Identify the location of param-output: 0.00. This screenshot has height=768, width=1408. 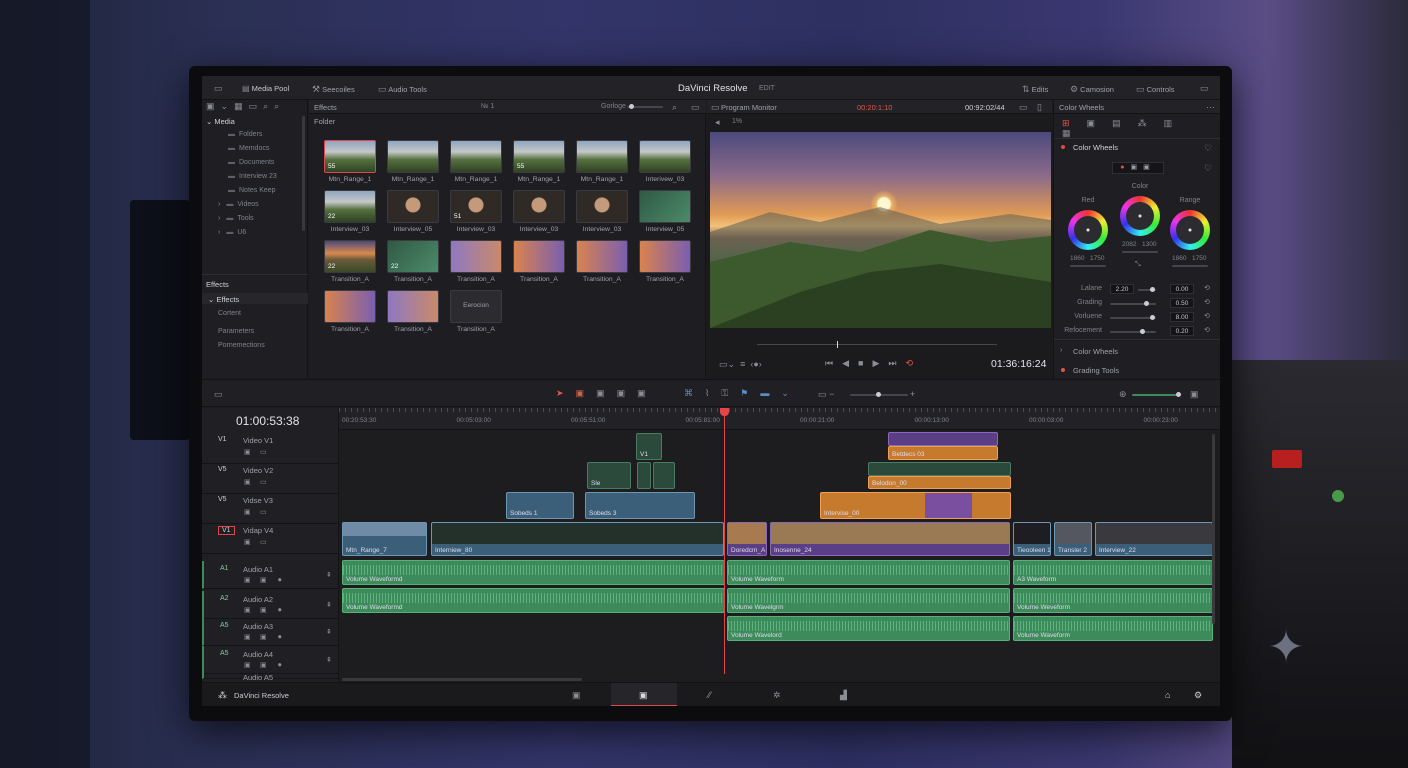
(1182, 289).